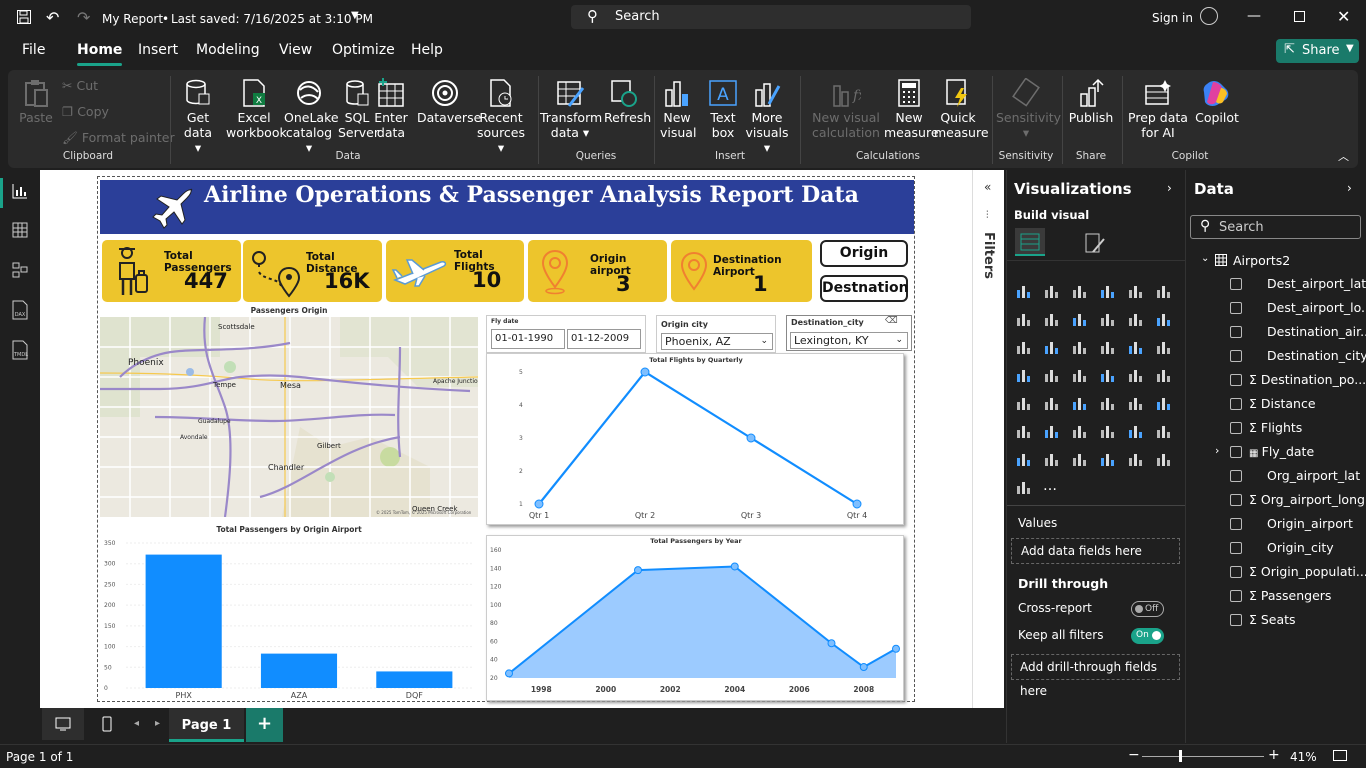  I want to click on dataverse-button: Dataverse, so click(449, 101).